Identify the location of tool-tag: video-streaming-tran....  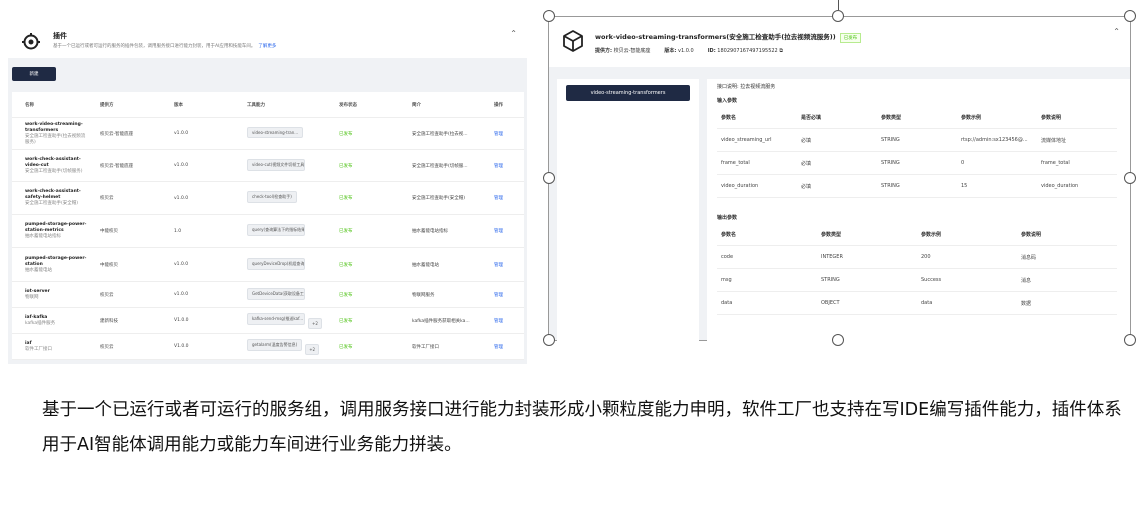
(275, 132).